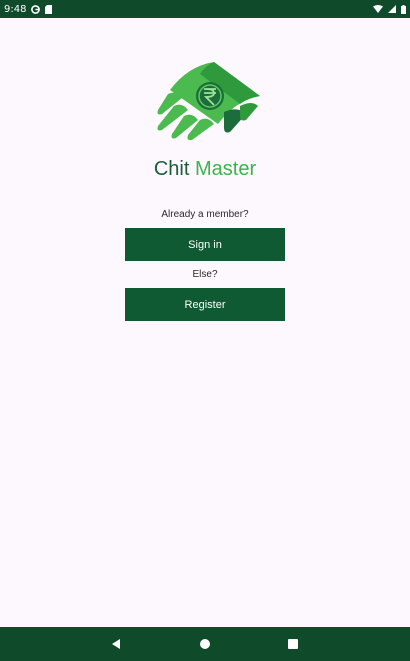  I want to click on app-title-part2: Master, so click(226, 169).